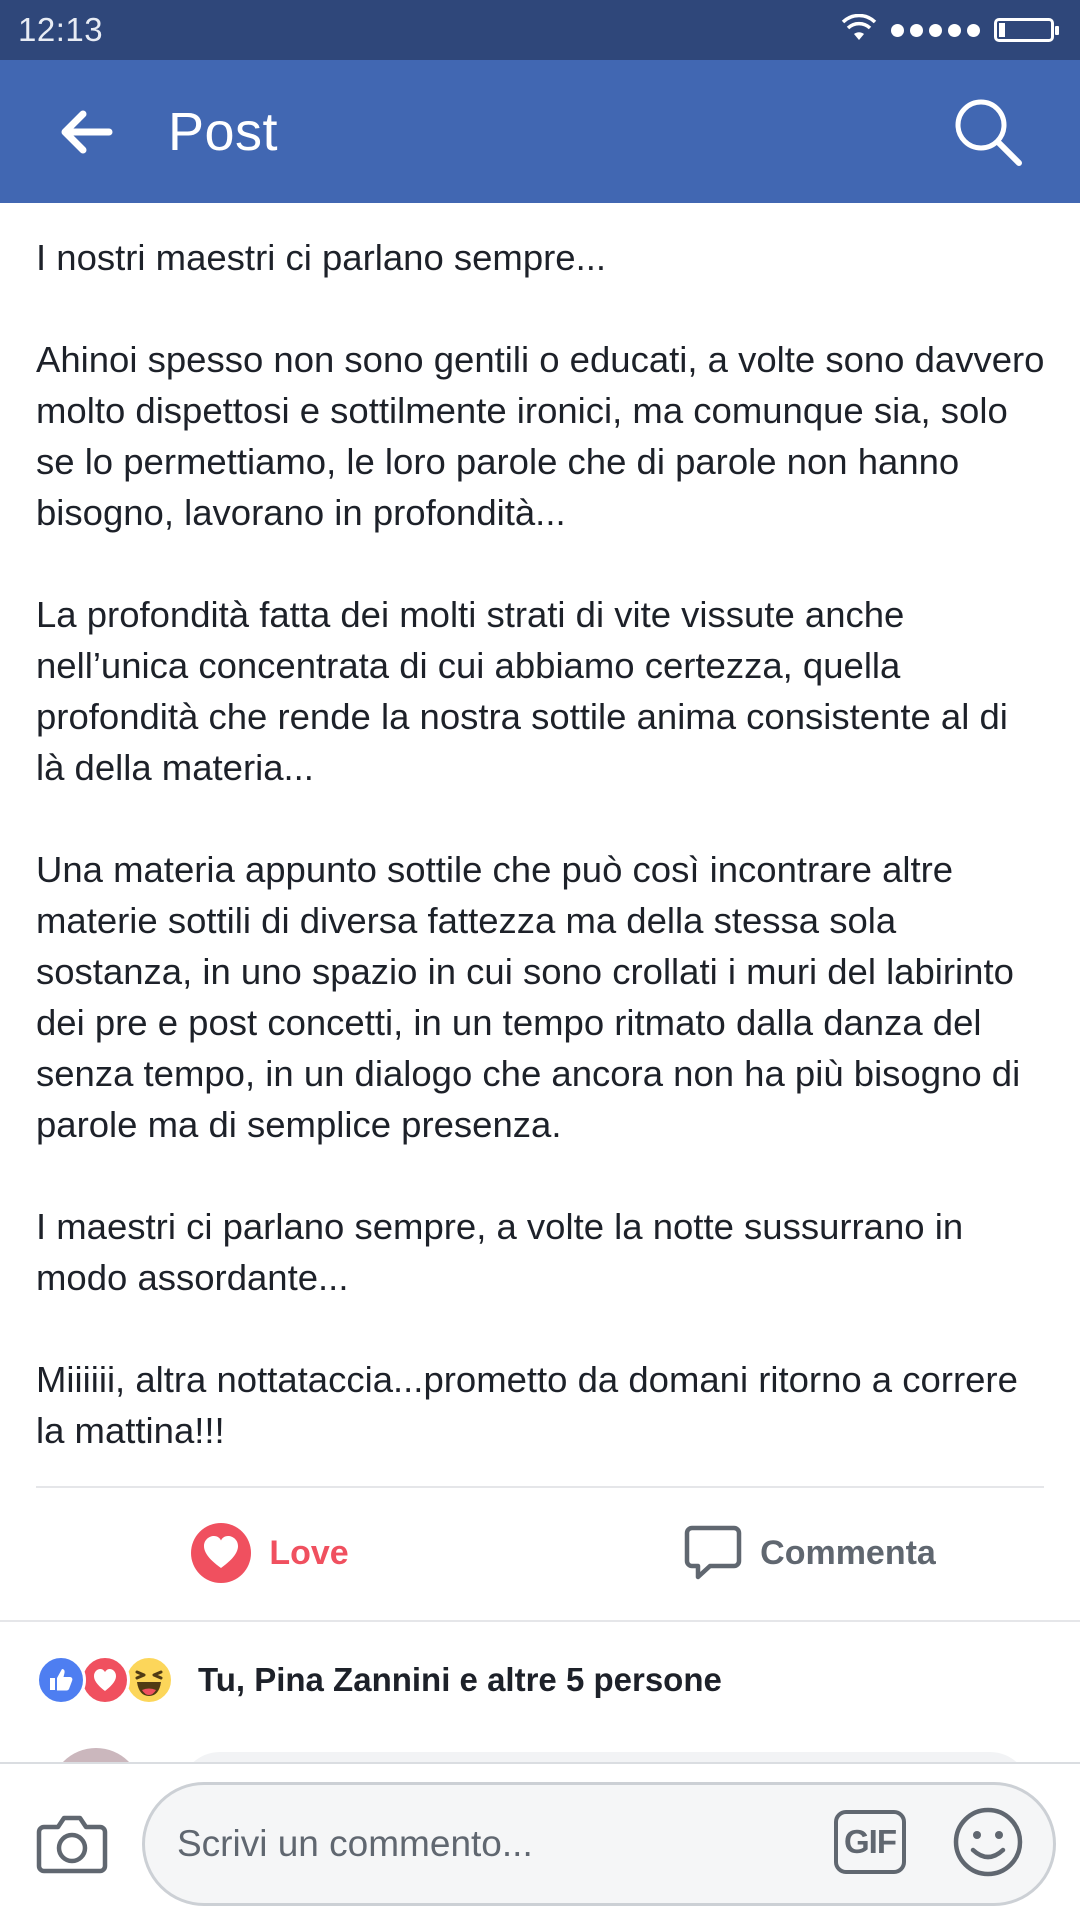 The image size is (1080, 1920). Describe the element at coordinates (61, 1680) in the screenshot. I see `like-icon` at that location.